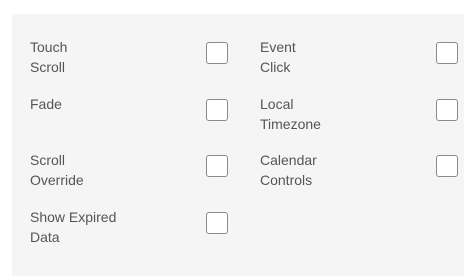 This screenshot has width=464, height=278. I want to click on calendar-controls-checkbox, so click(447, 166).